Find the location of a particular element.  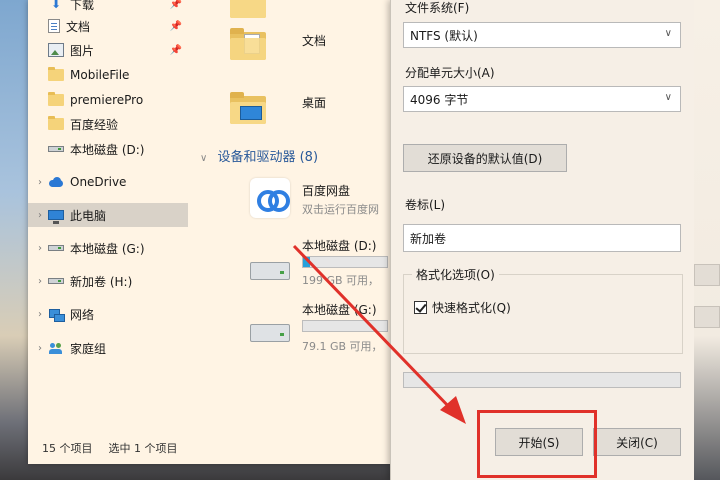

folder-label-desktop: 桌面 is located at coordinates (314, 102).